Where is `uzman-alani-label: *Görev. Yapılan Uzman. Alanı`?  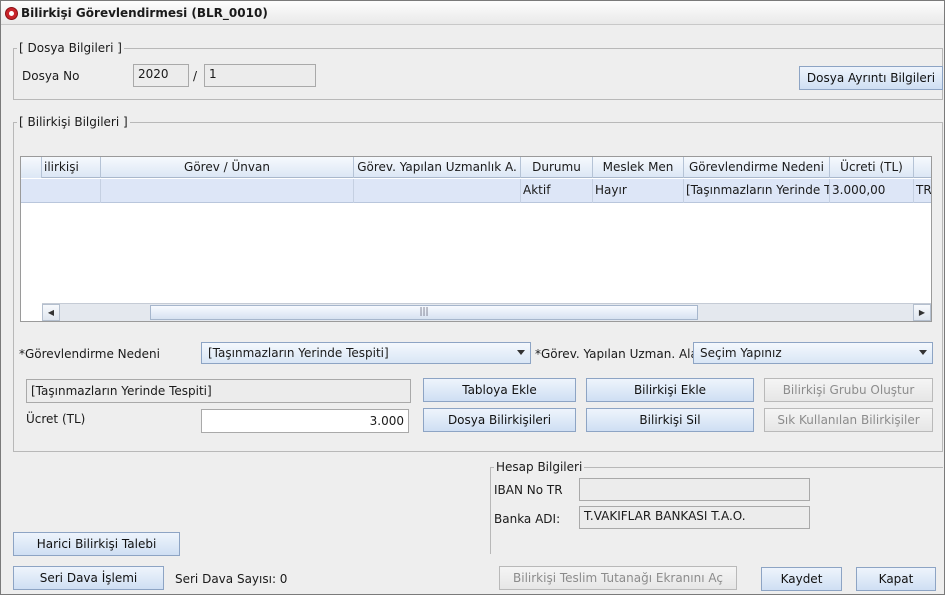 uzman-alani-label: *Görev. Yapılan Uzman. Alanı is located at coordinates (622, 354).